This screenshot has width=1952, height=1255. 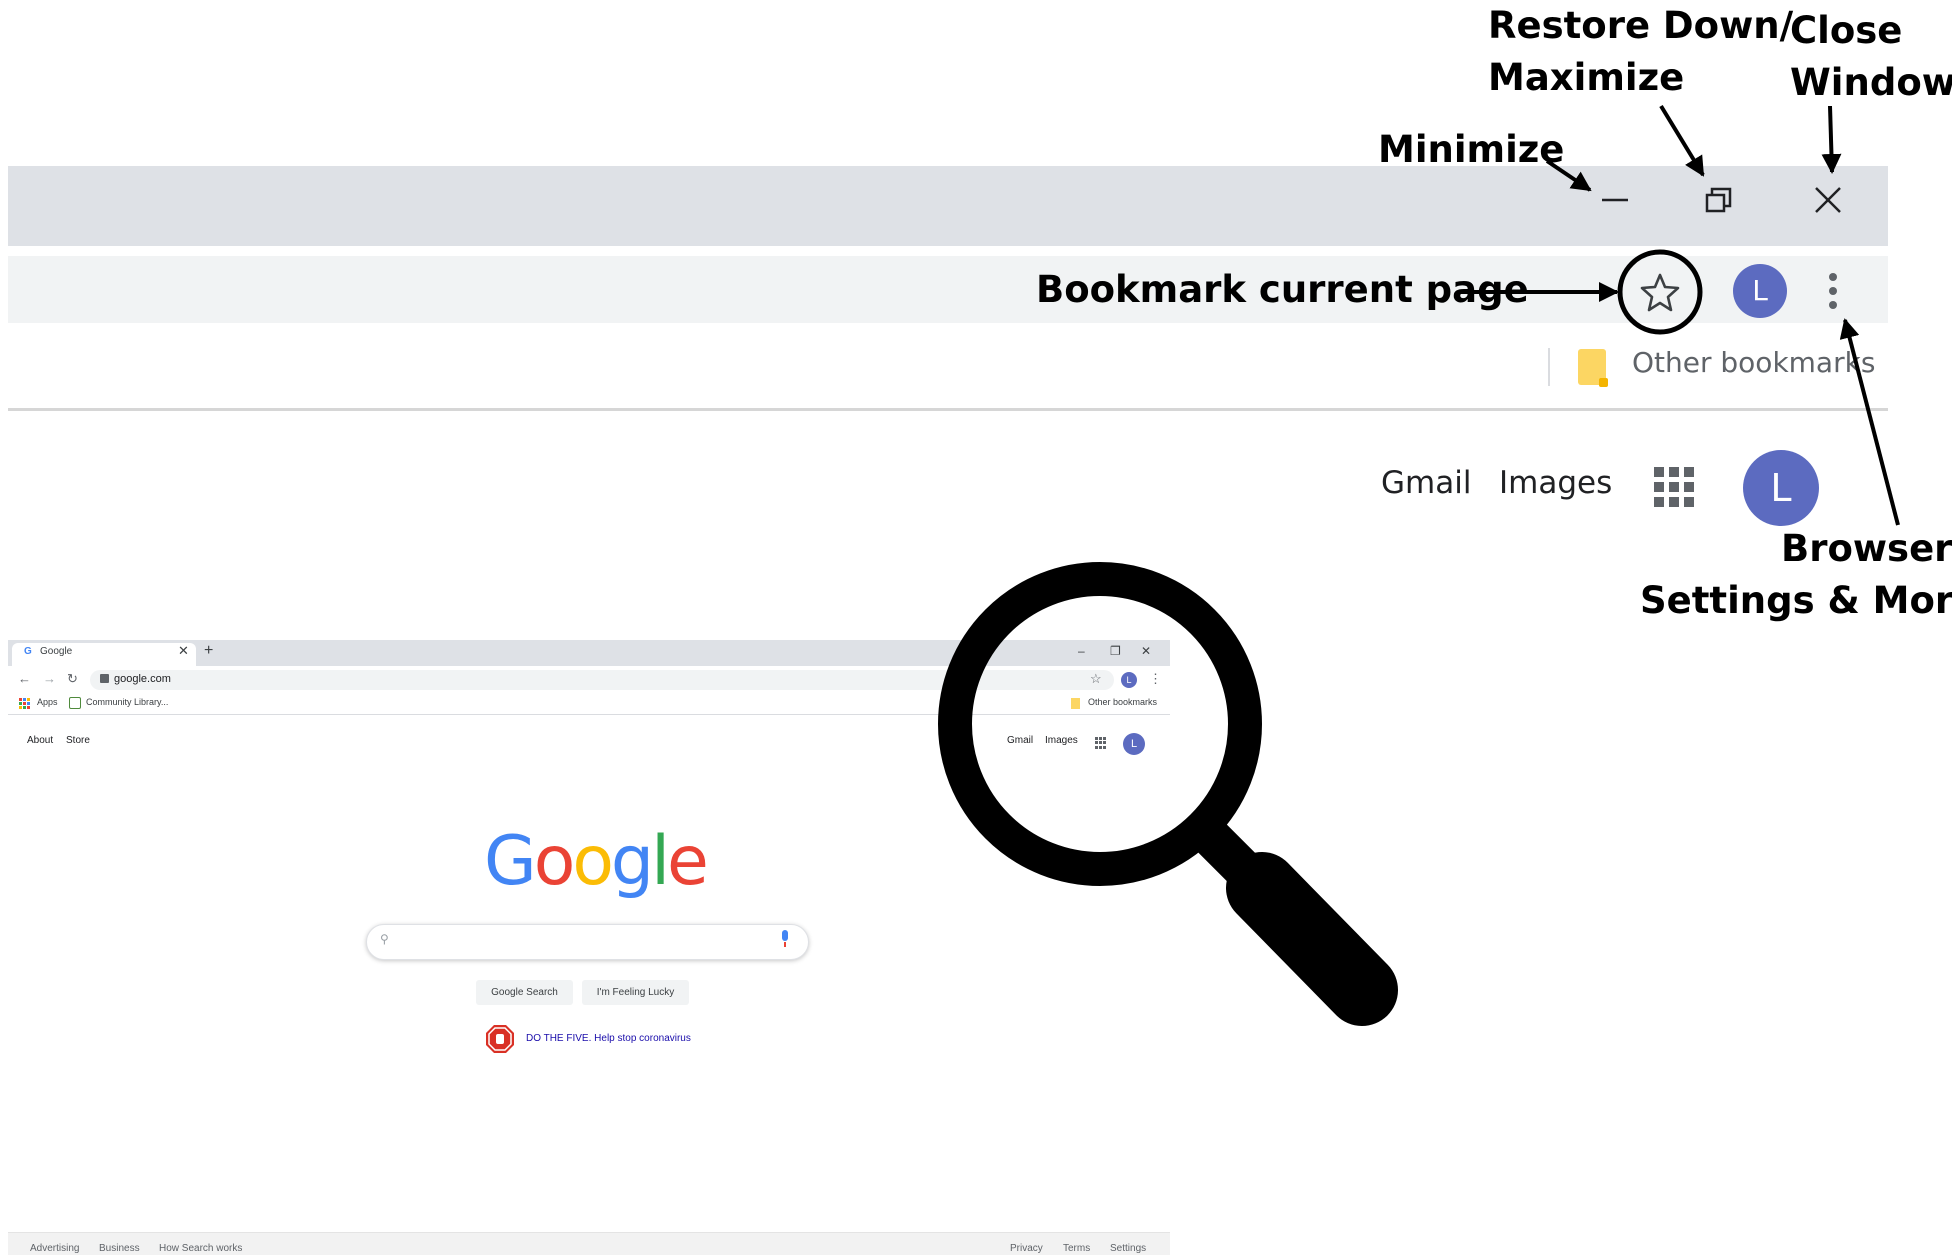 I want to click on close-arrow, so click(x=1831, y=139).